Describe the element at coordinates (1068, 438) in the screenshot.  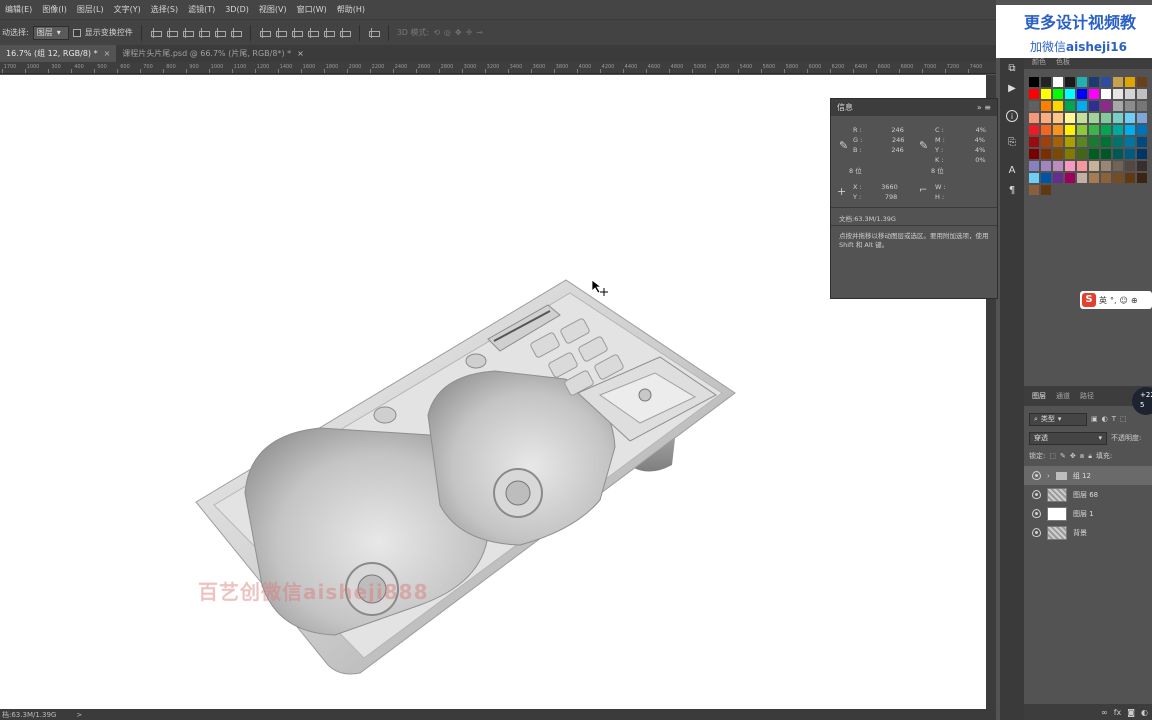
I see `blend-mode-dropdown: 穿透 ▾` at that location.